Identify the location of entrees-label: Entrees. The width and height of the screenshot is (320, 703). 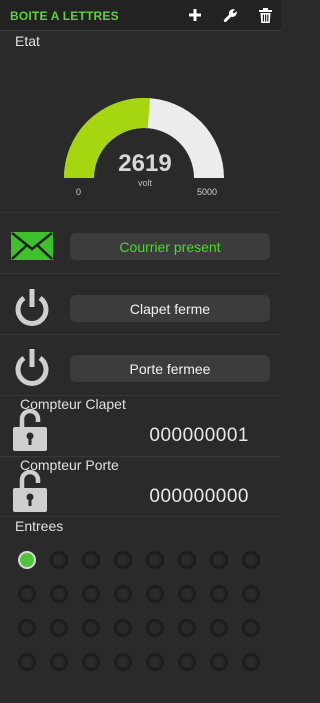
(39, 526).